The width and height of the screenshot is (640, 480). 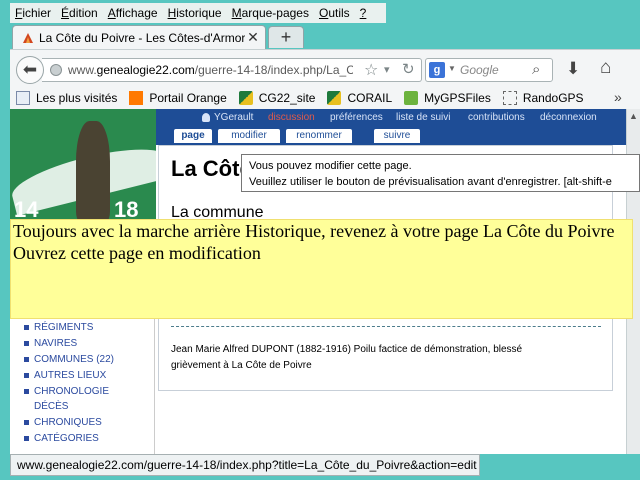 I want to click on menu-outils-key: O, so click(x=323, y=13).